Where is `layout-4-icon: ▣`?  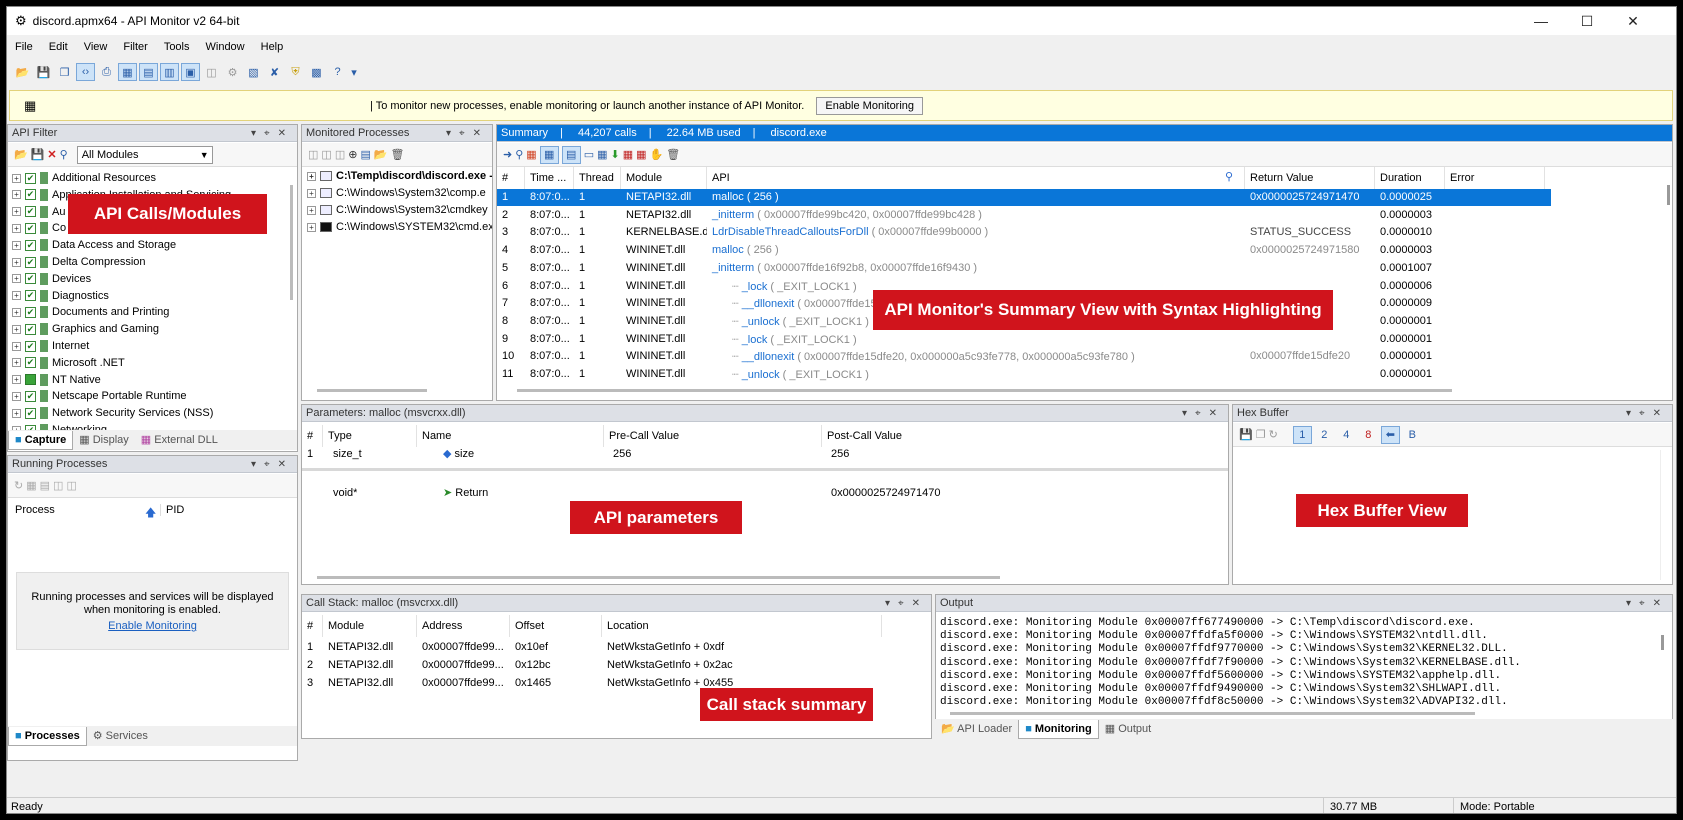
layout-4-icon: ▣ is located at coordinates (190, 72).